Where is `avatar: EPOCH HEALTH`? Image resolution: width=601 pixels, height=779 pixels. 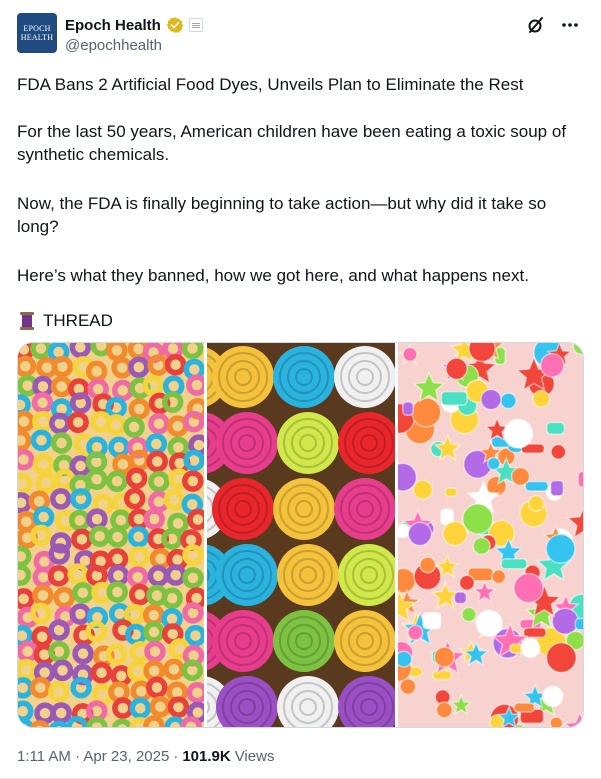
avatar: EPOCH HEALTH is located at coordinates (37, 33).